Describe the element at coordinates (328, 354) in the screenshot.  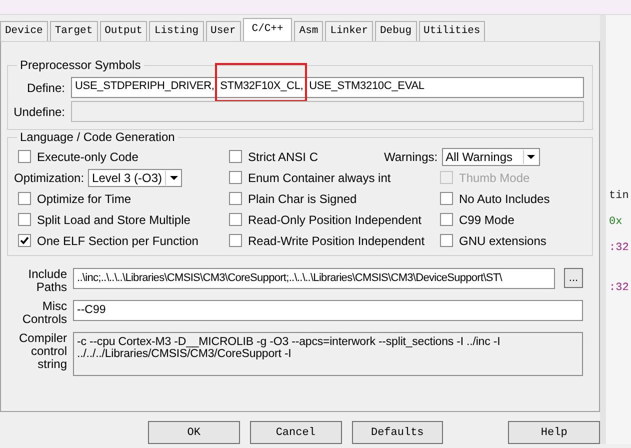
I see `text-area: -c --cpu Cortex-M3 -D__MICROLIB -g -O3 --apcs=interwork --split_sections -I ../inc -I ../../../Libraries/CMSIS/CM3/CoreSupport -I` at that location.